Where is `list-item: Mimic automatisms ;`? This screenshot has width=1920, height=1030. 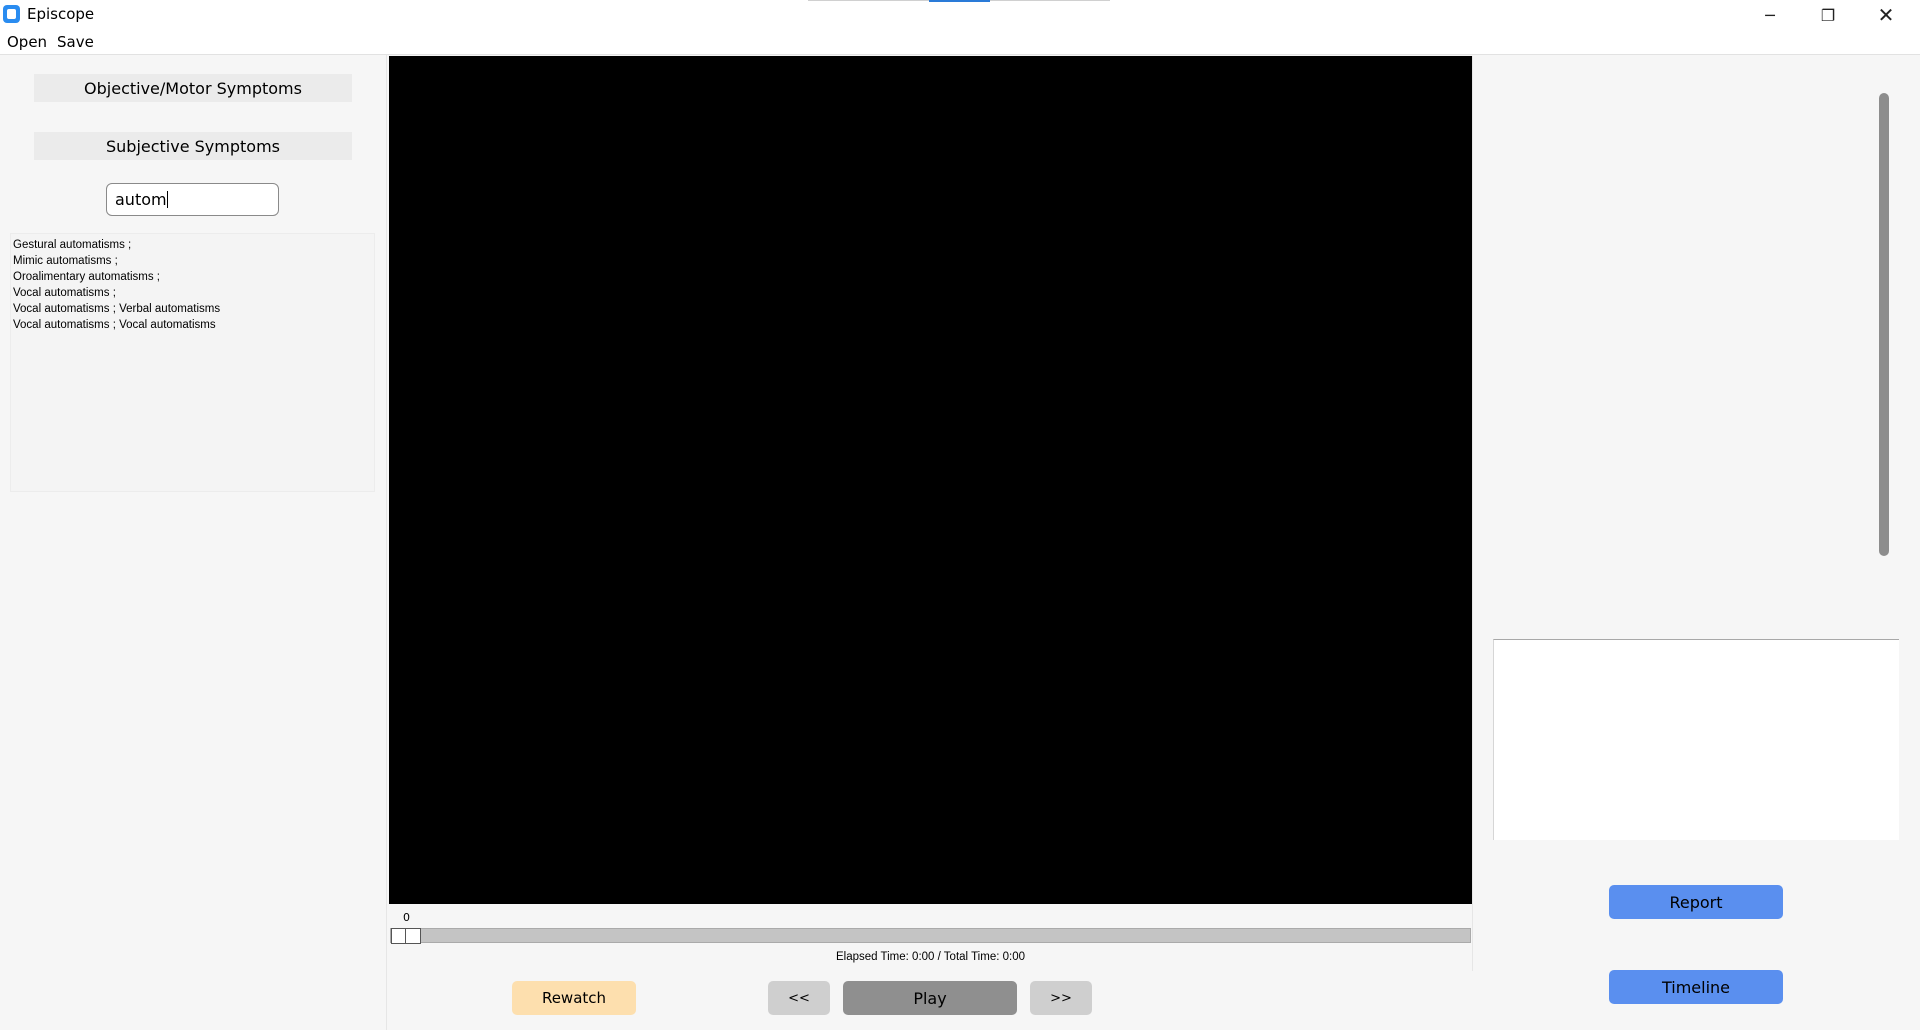
list-item: Mimic automatisms ; is located at coordinates (193, 261).